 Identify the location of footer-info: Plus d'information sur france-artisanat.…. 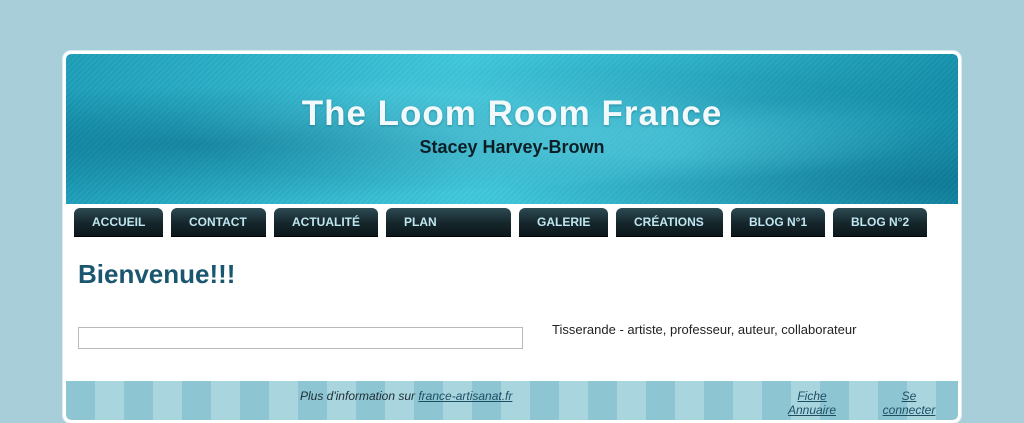
(406, 396).